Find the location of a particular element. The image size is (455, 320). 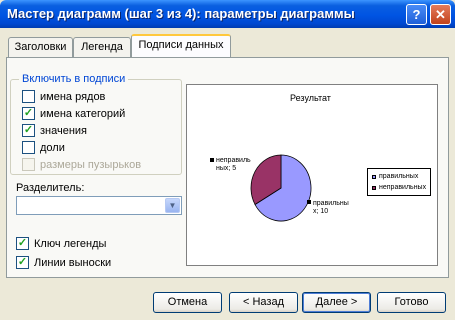

back-button: < Назад is located at coordinates (263, 302).